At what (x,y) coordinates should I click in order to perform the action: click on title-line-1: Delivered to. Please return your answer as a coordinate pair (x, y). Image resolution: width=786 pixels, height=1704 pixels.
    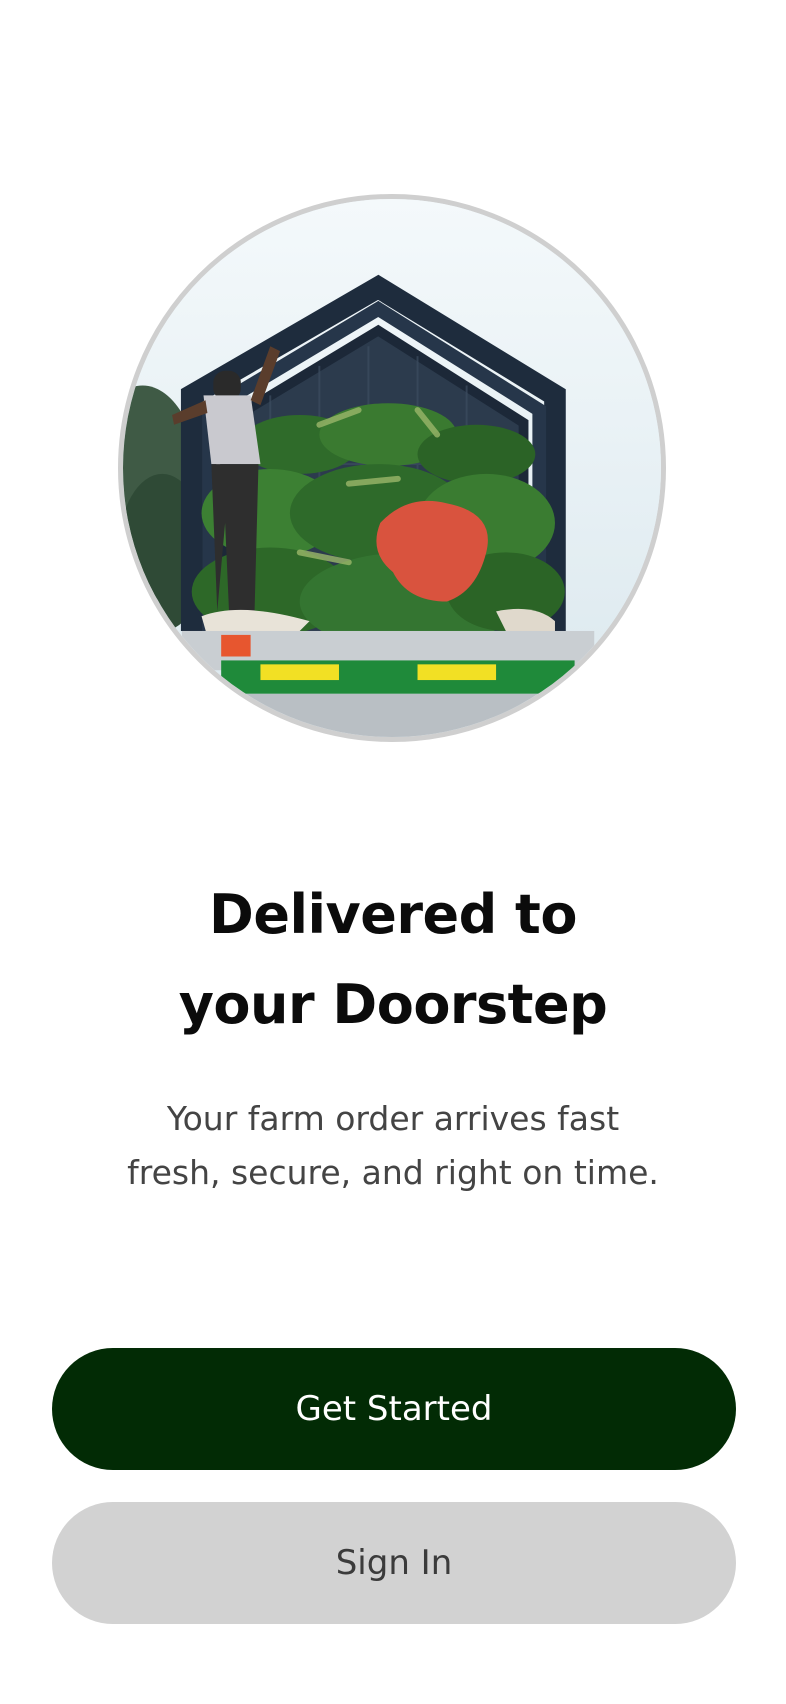
    Looking at the image, I should click on (393, 914).